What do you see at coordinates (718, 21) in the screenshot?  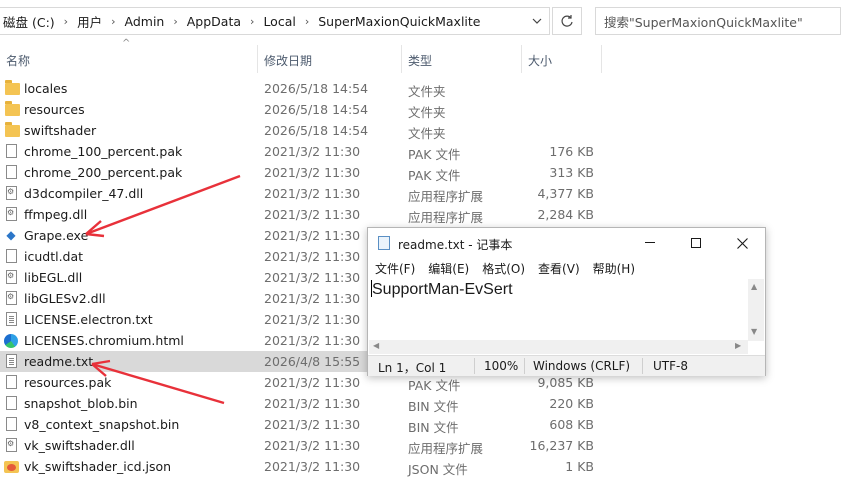 I see `search-input: 搜索"SuperMaxionQuickMaxlite"` at bounding box center [718, 21].